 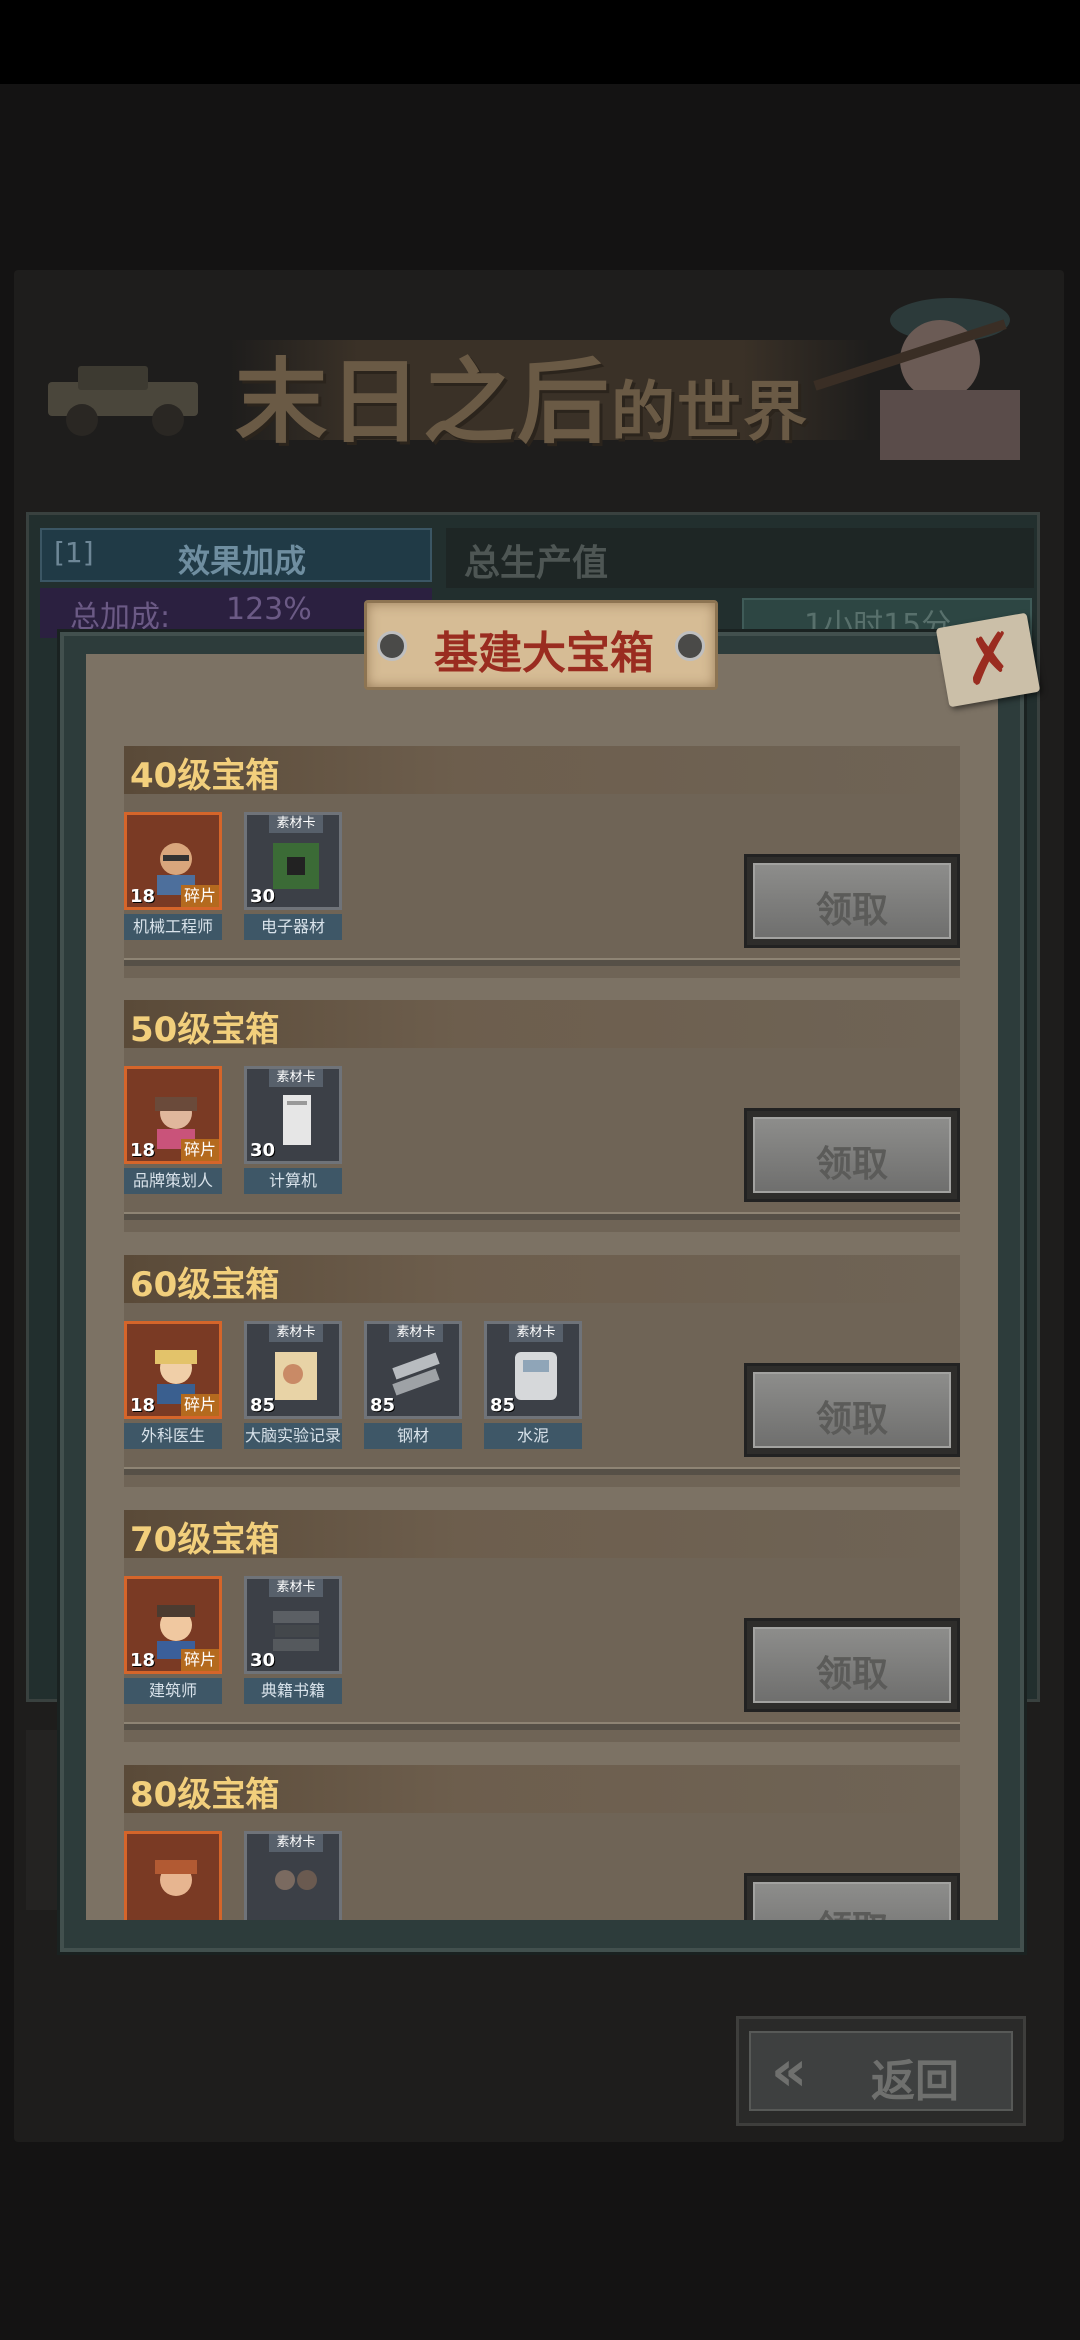 What do you see at coordinates (173, 1115) in the screenshot?
I see `planner-portrait-icon: 18 碎片` at bounding box center [173, 1115].